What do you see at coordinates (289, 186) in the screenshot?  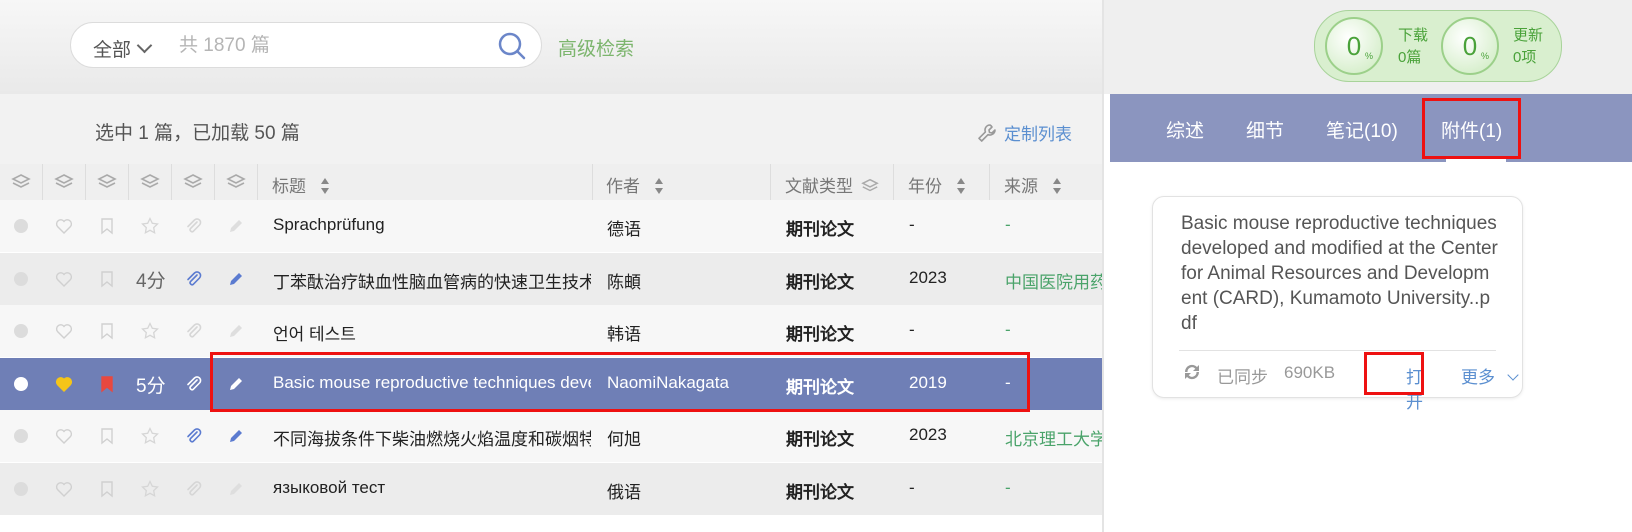 I see `column-title-label: 标题` at bounding box center [289, 186].